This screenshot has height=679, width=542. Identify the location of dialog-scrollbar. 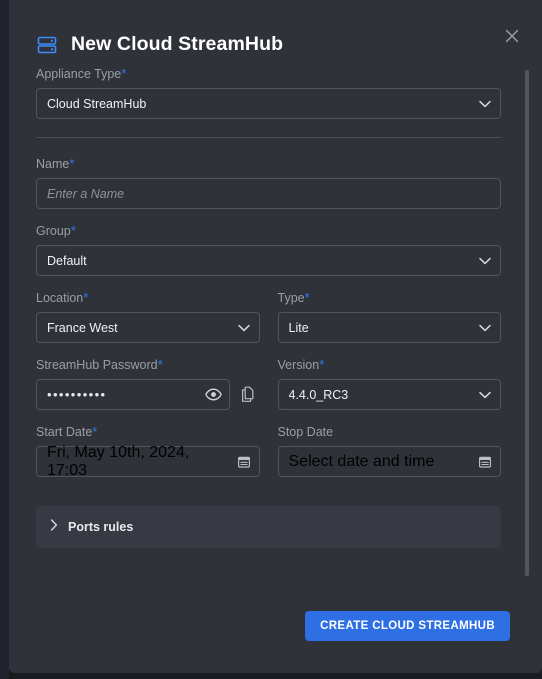
(527, 331).